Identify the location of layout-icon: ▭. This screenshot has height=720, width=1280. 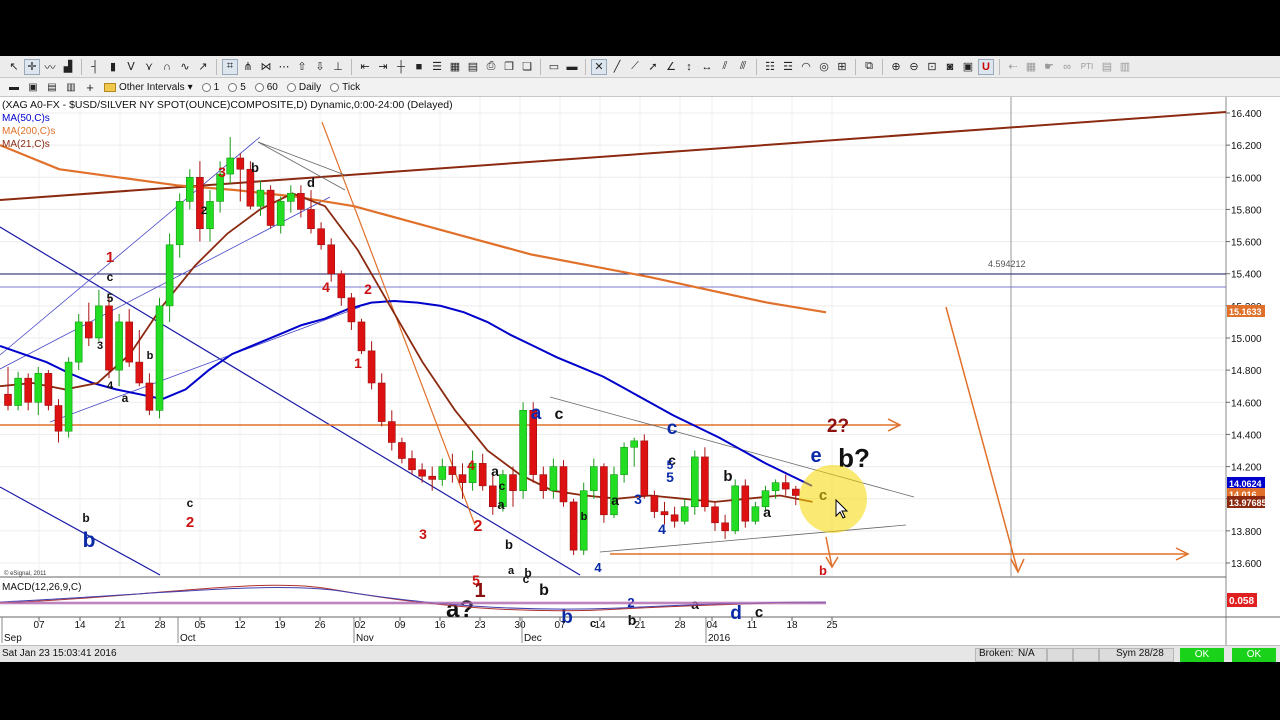
(554, 67).